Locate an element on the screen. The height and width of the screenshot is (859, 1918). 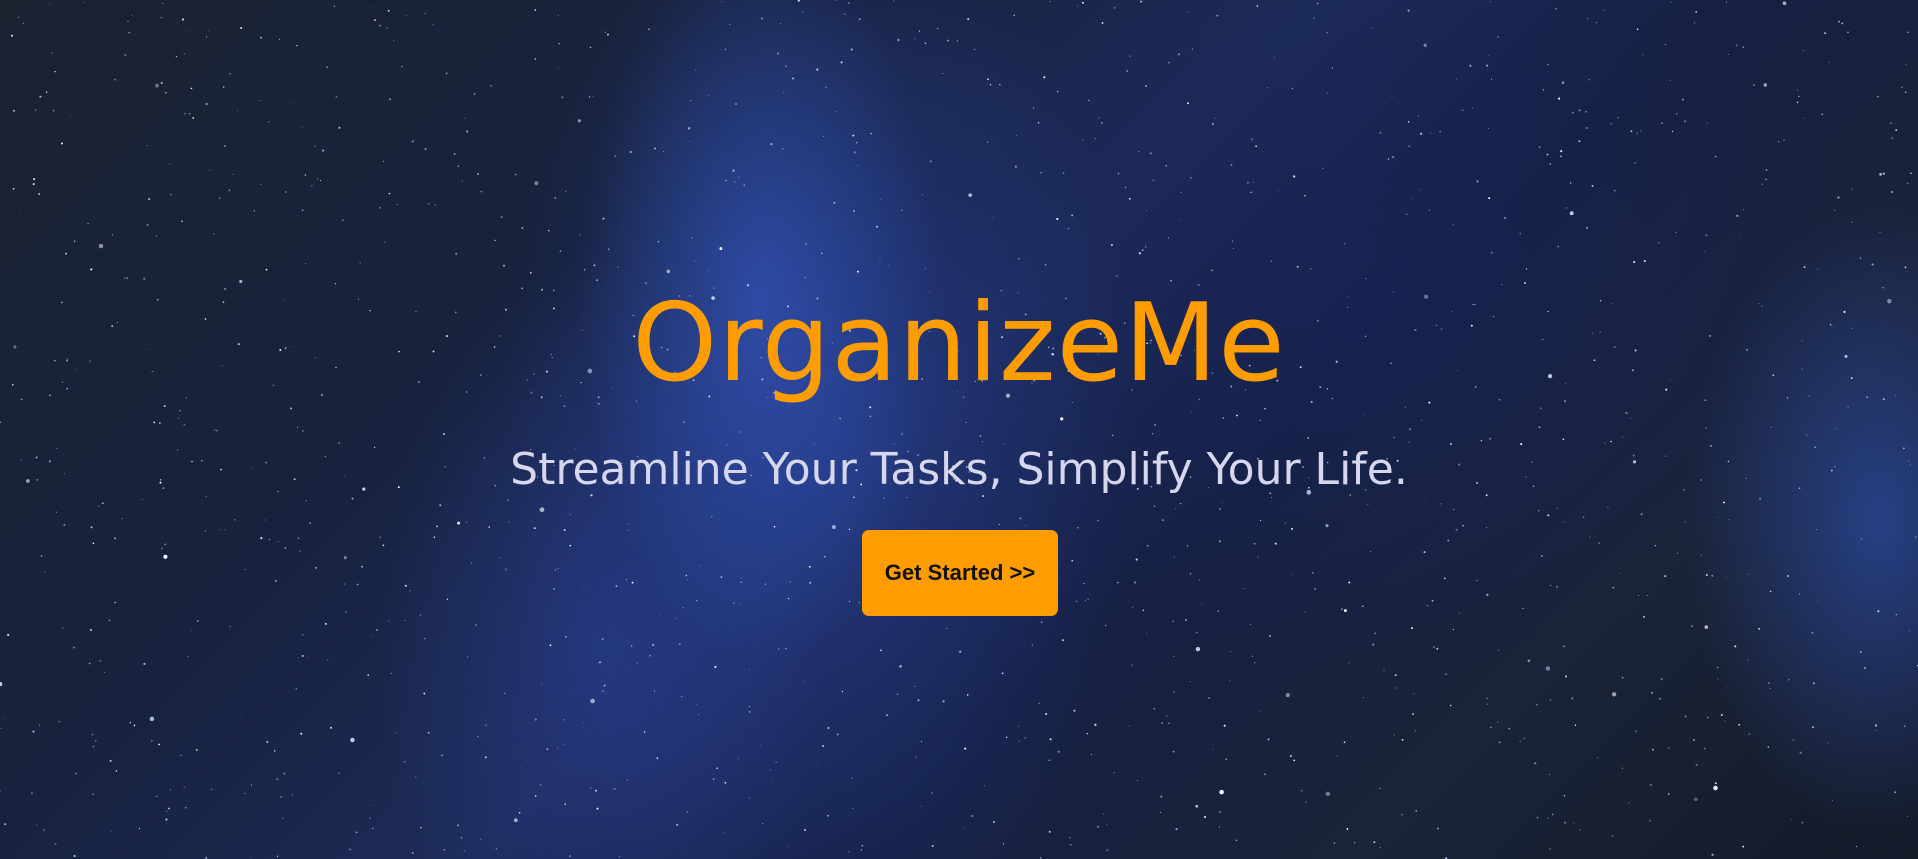
get-started-button: Get Started >> is located at coordinates (960, 573).